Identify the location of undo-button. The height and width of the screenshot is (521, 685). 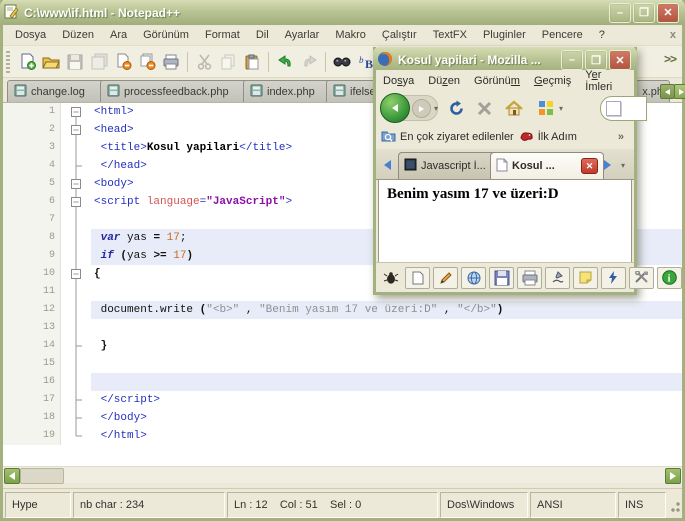
(285, 62).